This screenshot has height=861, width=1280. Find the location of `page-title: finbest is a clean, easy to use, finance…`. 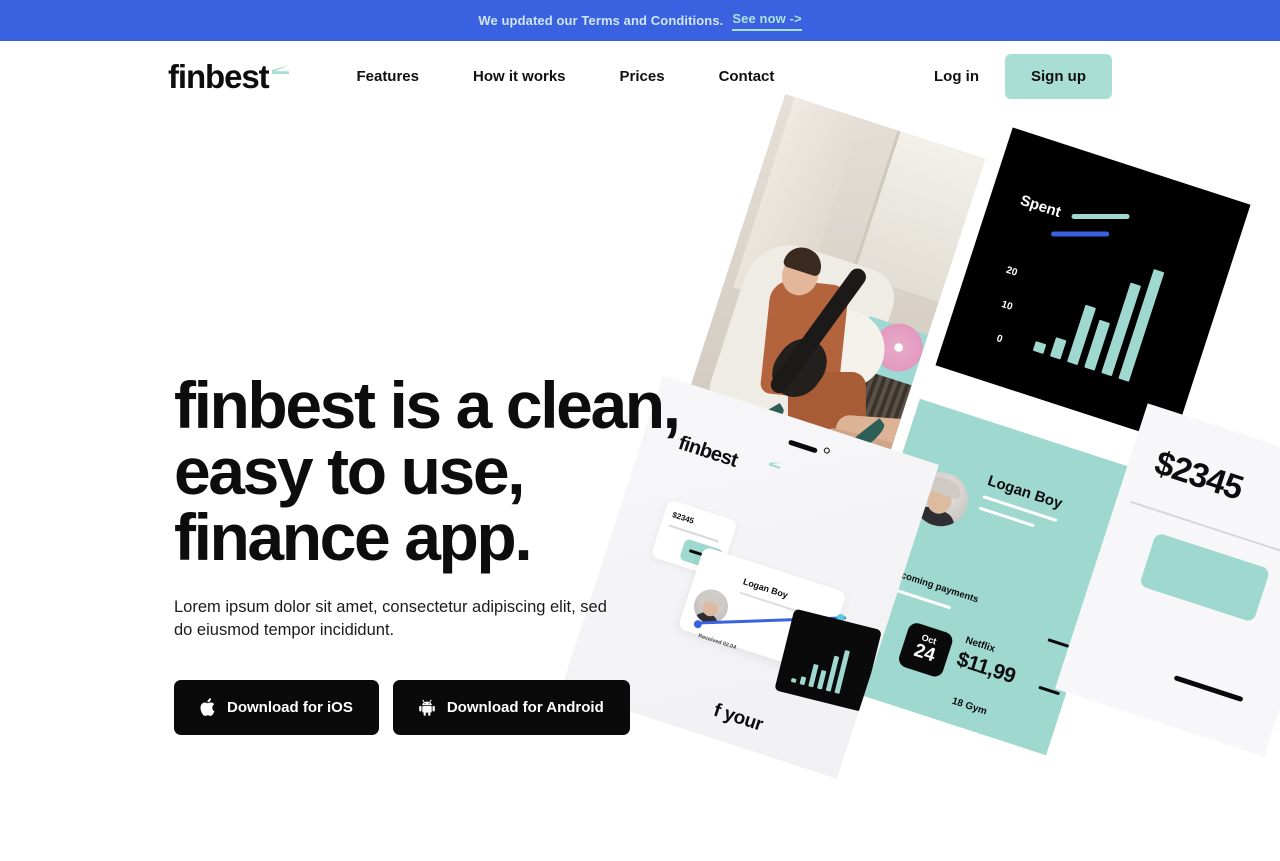

page-title: finbest is a clean, easy to use, finance… is located at coordinates (434, 471).